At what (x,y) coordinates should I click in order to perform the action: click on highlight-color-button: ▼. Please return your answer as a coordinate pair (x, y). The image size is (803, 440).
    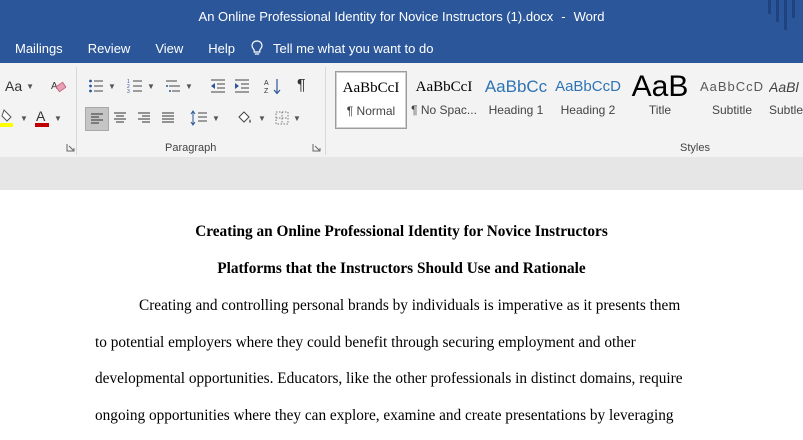
    Looking at the image, I should click on (14, 118).